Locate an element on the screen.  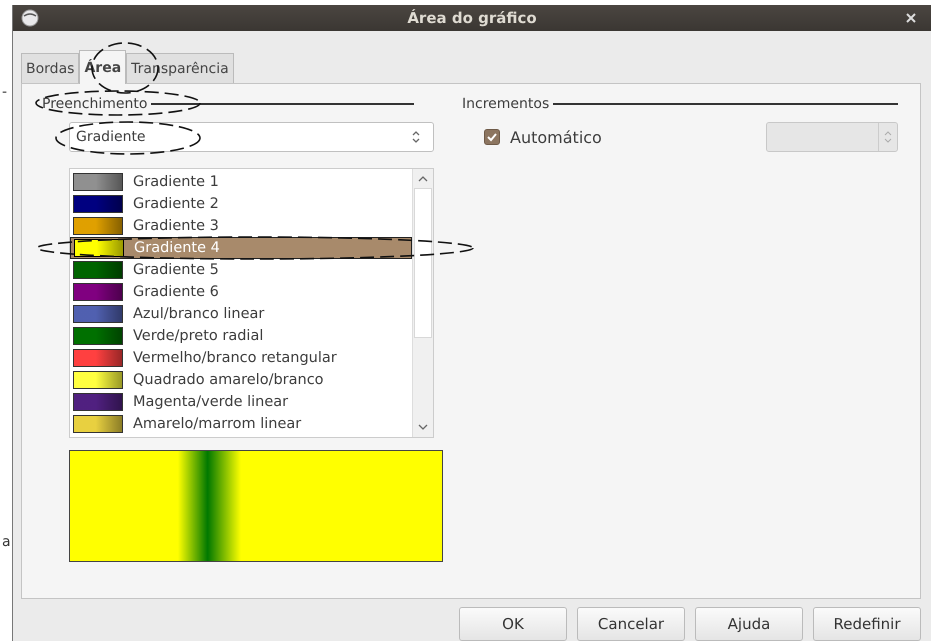
list-item: Vermelho/branco retangular is located at coordinates (241, 358).